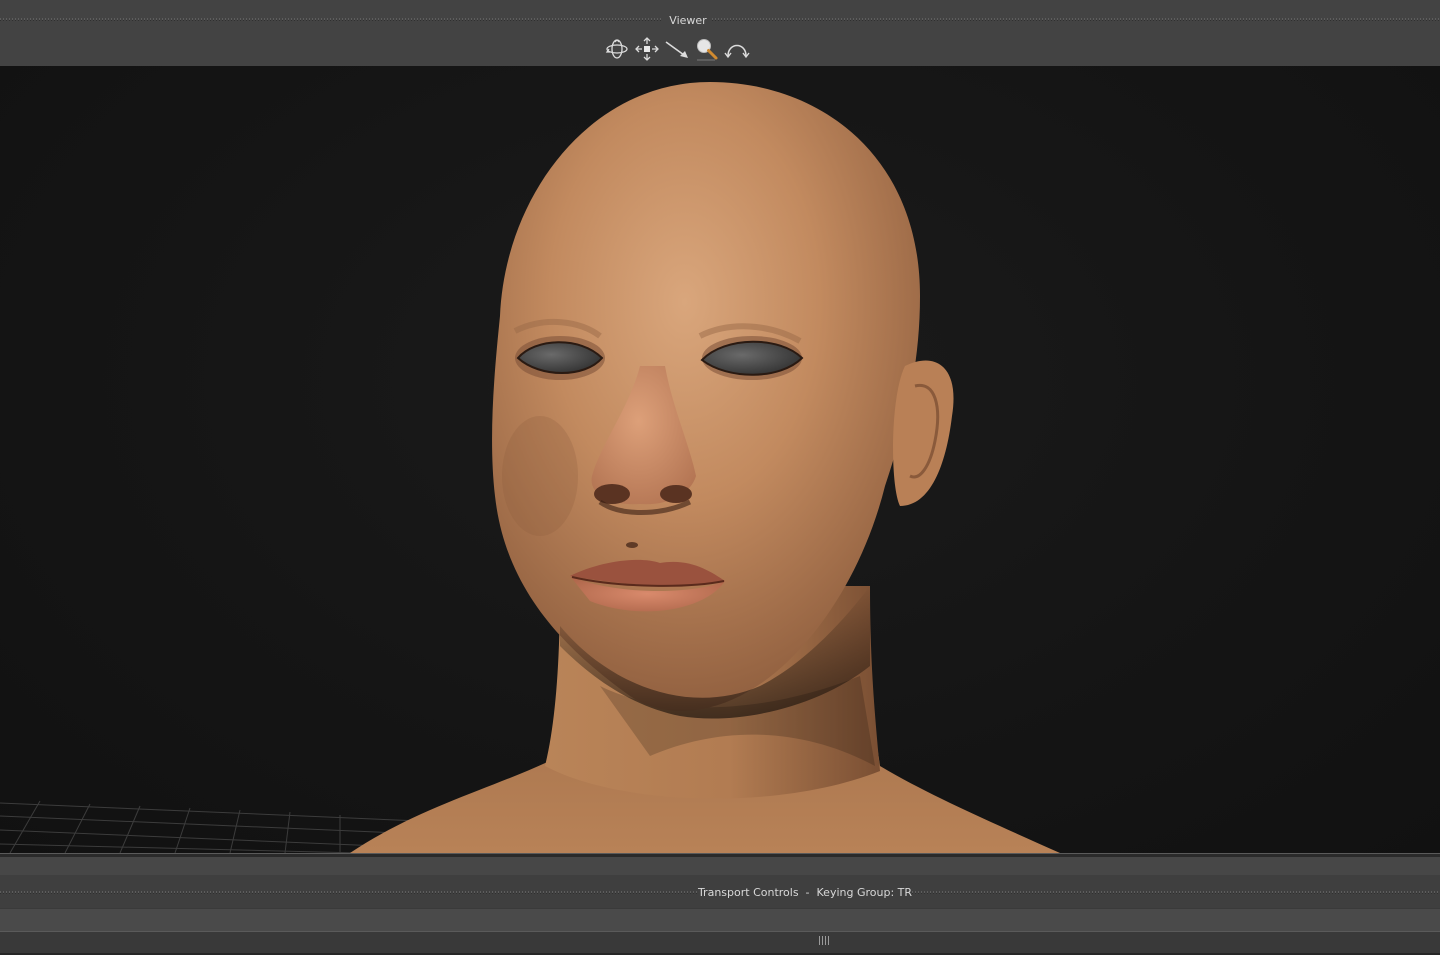  I want to click on viewer-toolbar, so click(677, 49).